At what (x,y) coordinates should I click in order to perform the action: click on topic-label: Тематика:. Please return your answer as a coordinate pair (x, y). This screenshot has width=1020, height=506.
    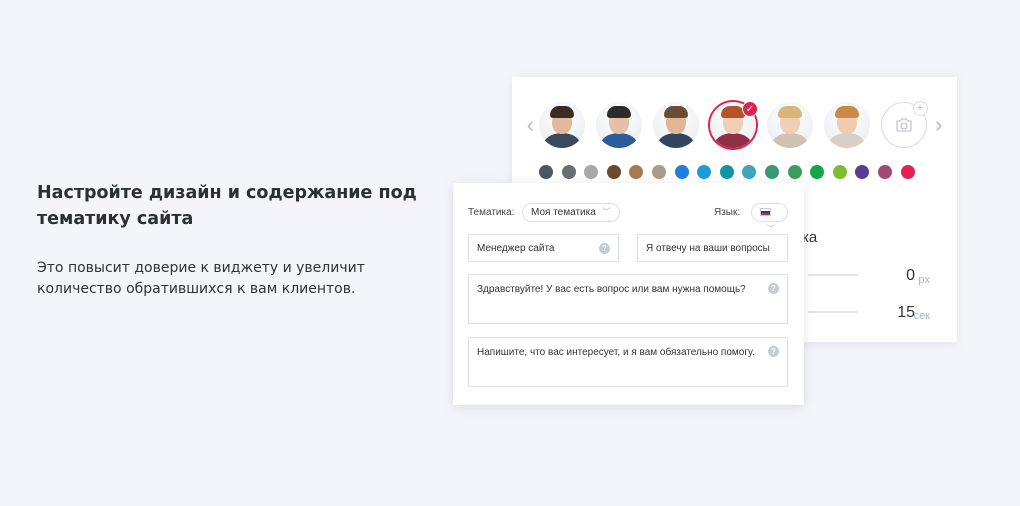
    Looking at the image, I should click on (491, 212).